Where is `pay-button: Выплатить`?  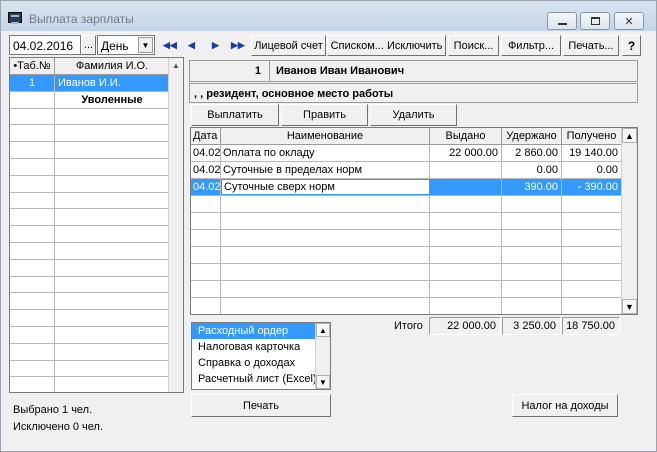
pay-button: Выплатить is located at coordinates (235, 115).